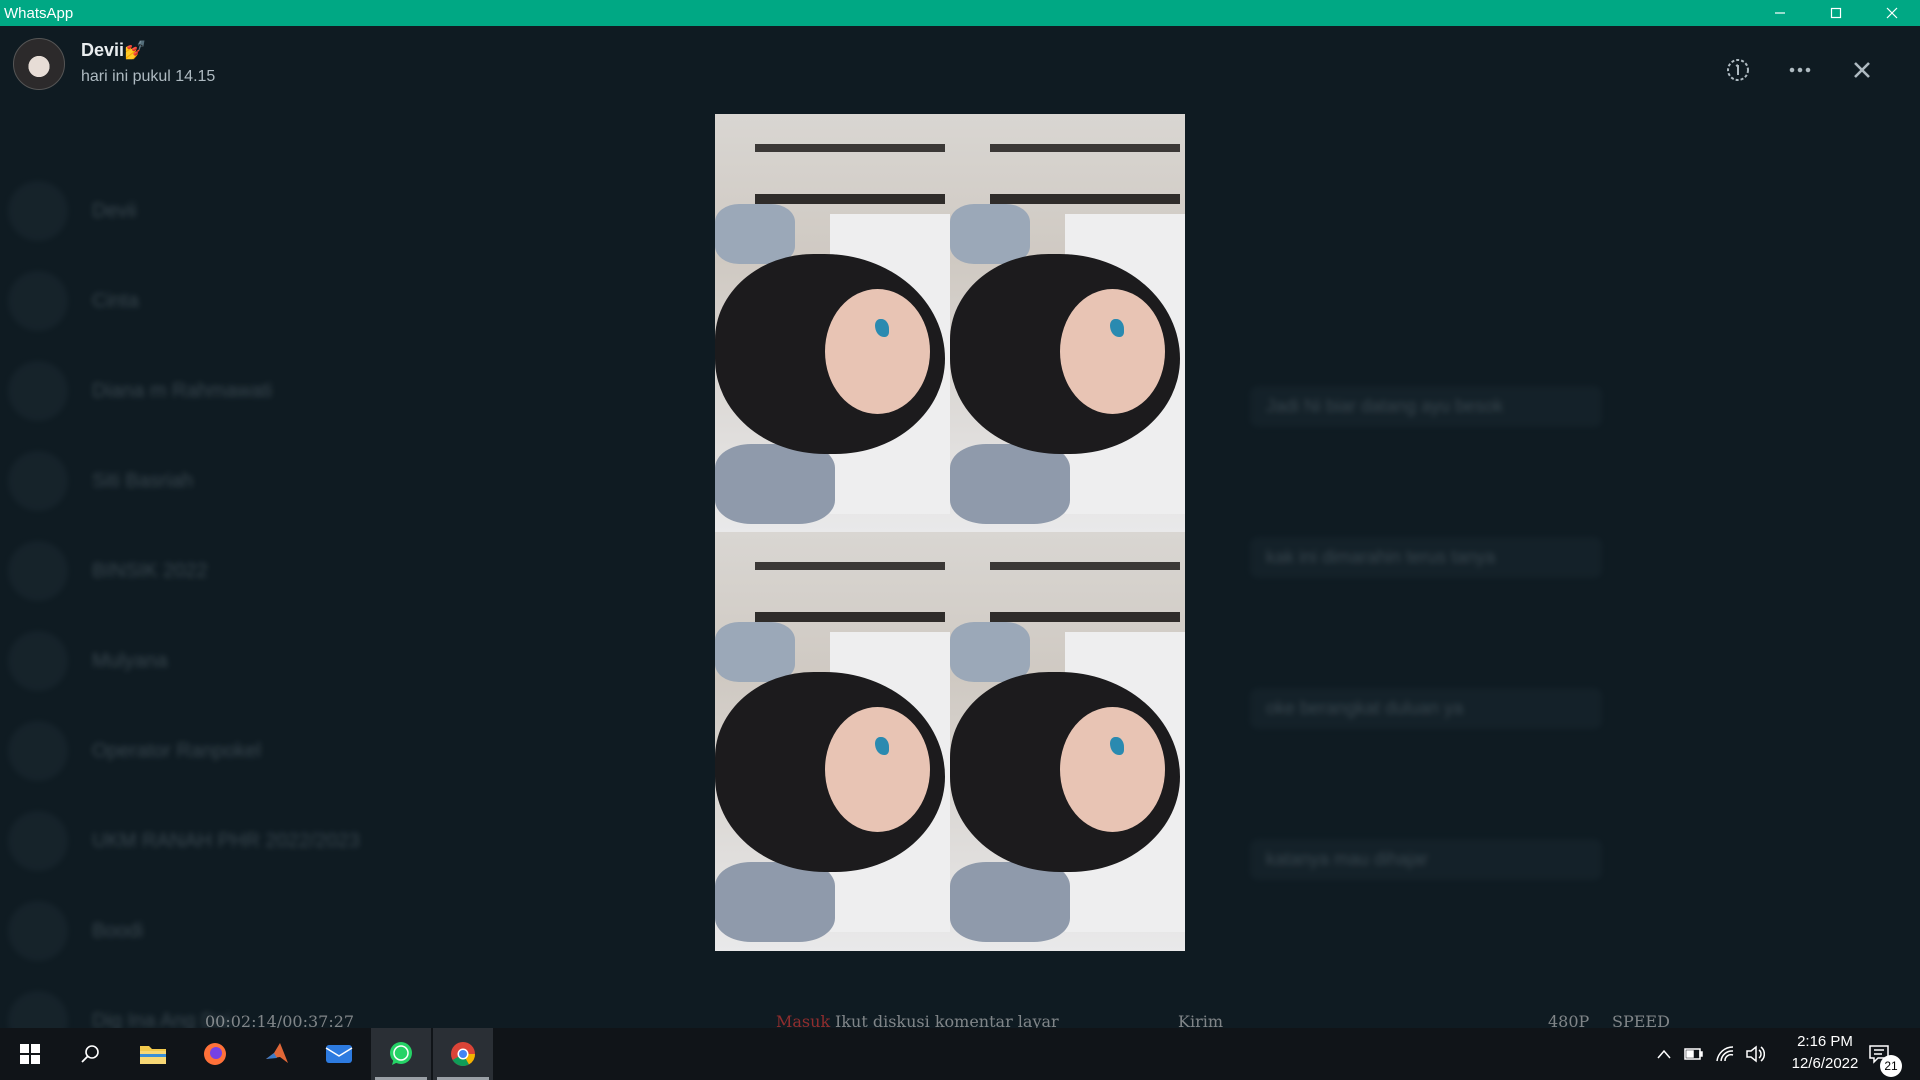  Describe the element at coordinates (270, 661) in the screenshot. I see `list-item: Mulyana` at that location.